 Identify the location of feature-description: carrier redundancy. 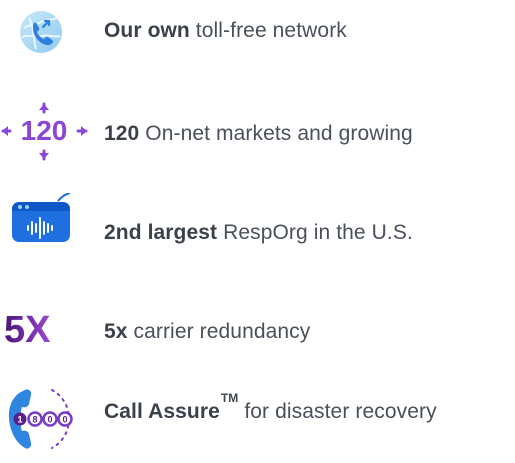
(219, 331).